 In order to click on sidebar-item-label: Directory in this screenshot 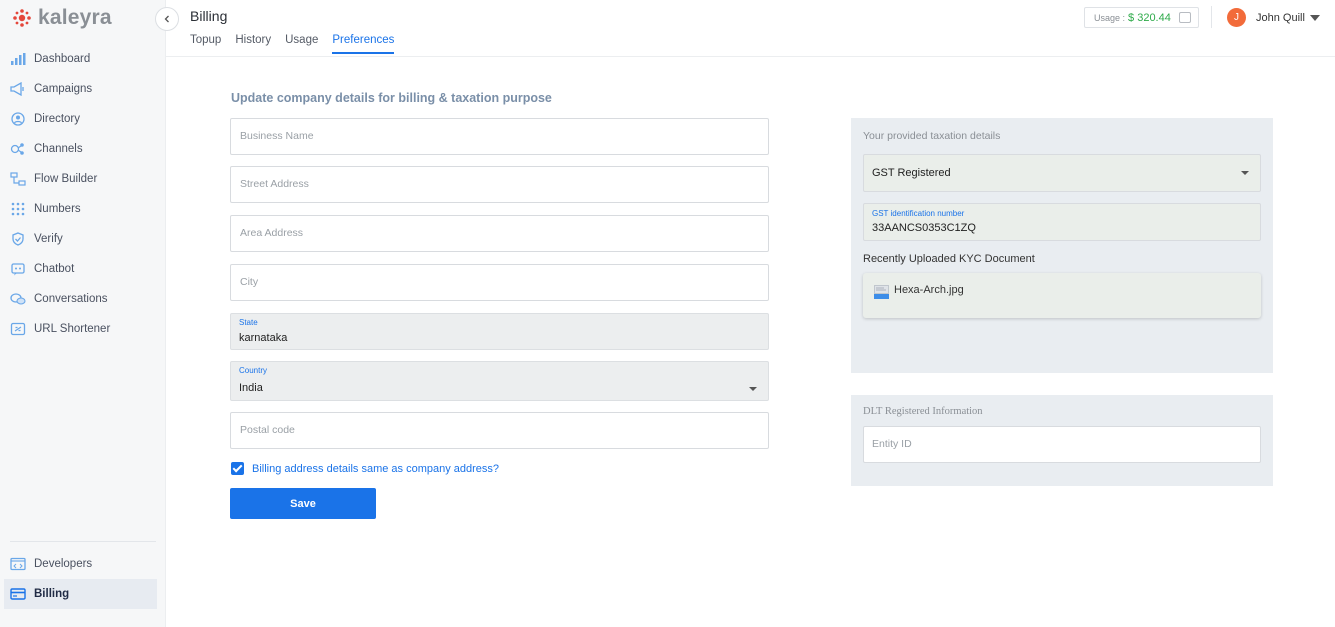, I will do `click(57, 119)`.